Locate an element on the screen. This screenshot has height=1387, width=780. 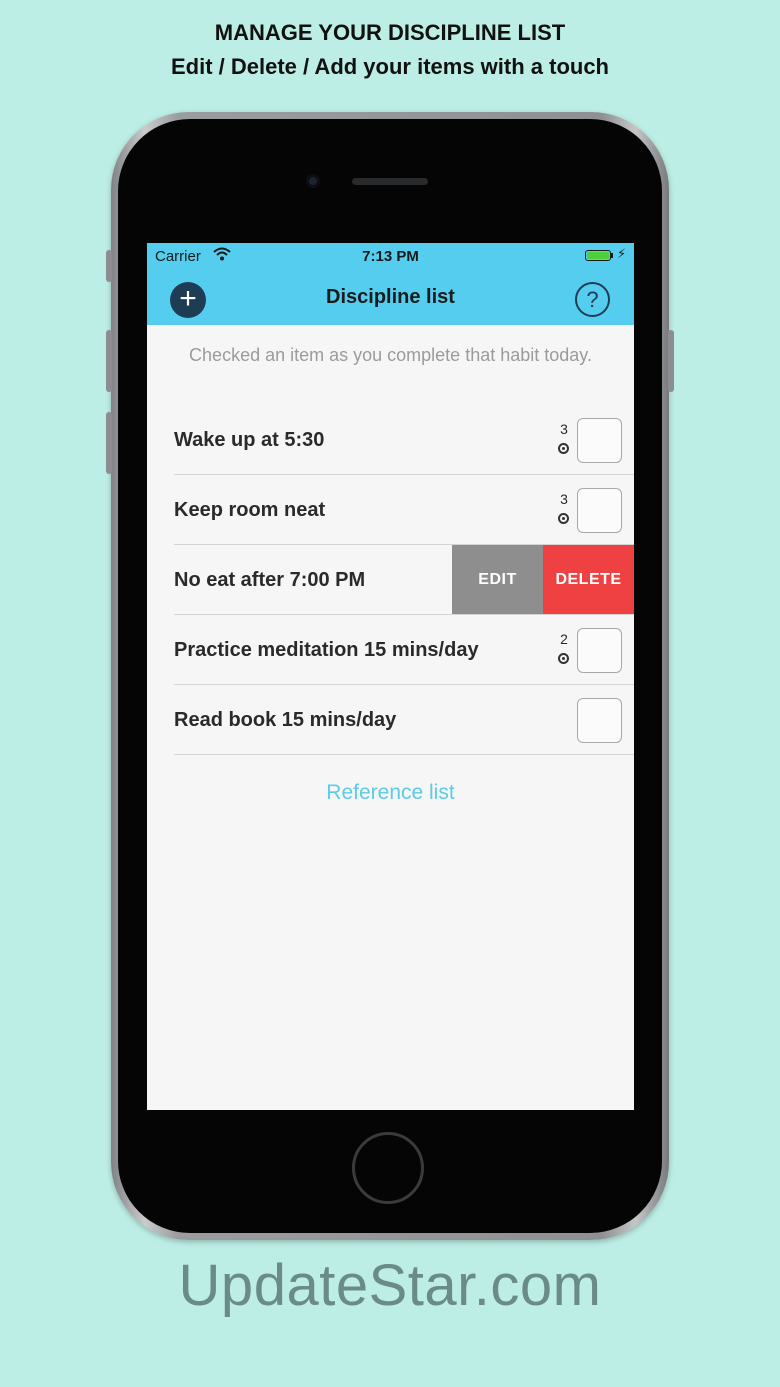
item-label: Practice meditation 15 mins/day is located at coordinates (326, 650).